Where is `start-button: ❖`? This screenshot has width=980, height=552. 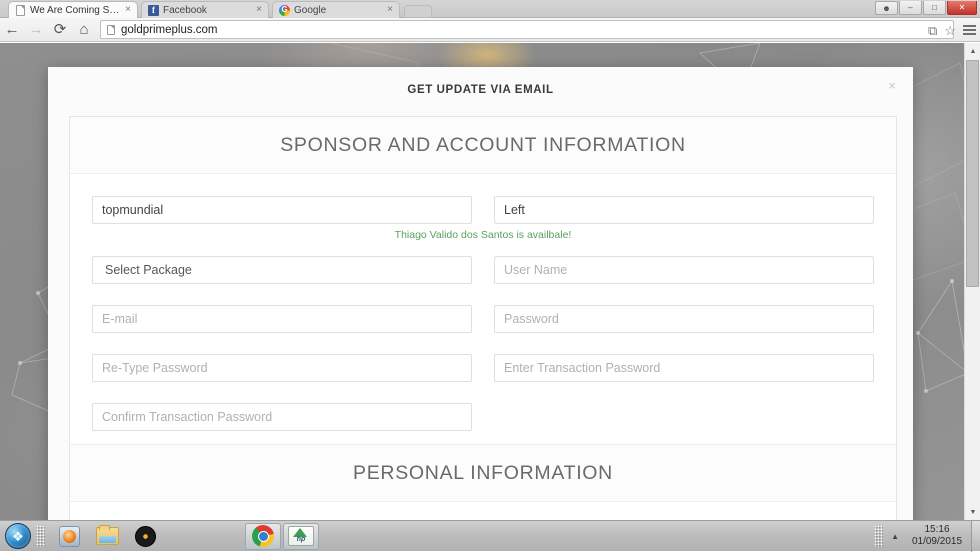
start-button: ❖ is located at coordinates (18, 536).